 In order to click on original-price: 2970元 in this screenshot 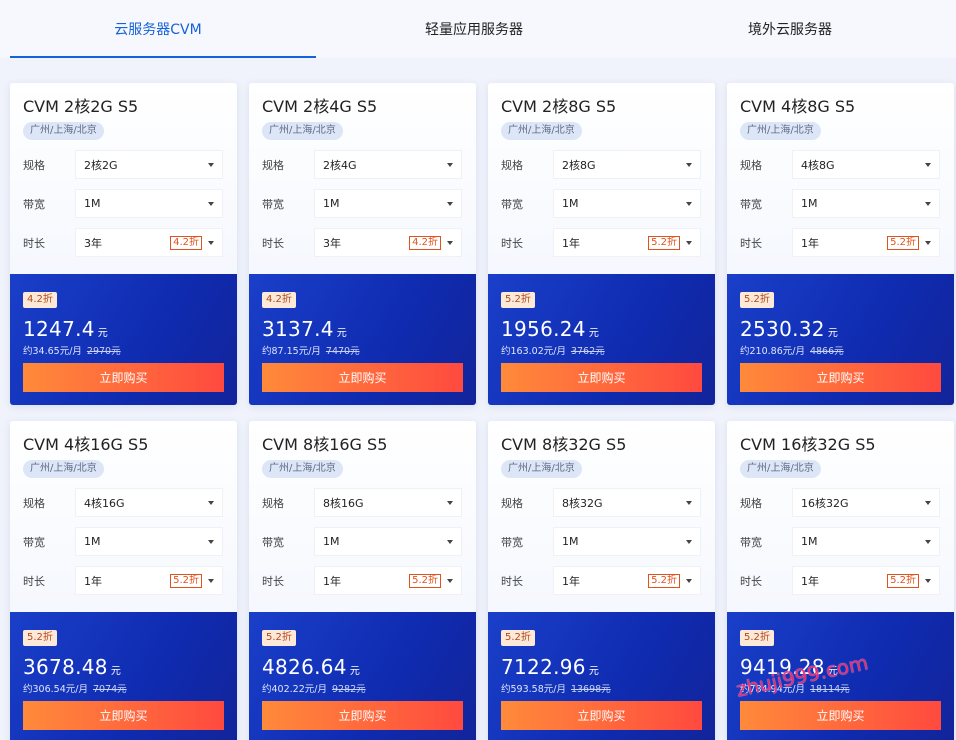, I will do `click(103, 351)`.